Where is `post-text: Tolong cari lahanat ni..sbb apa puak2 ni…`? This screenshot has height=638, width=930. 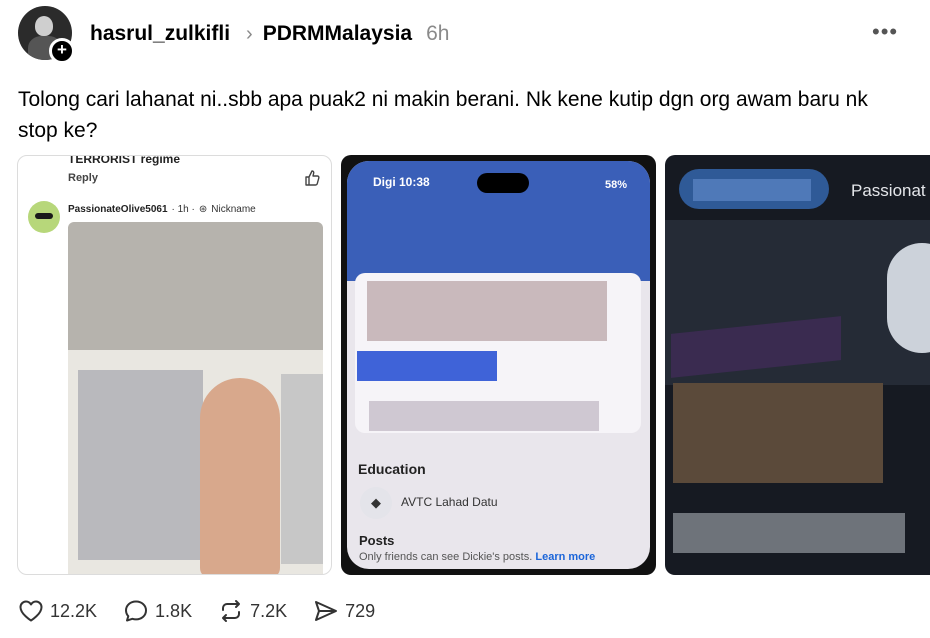
post-text: Tolong cari lahanat ni..sbb apa puak2 ni… is located at coordinates (443, 115).